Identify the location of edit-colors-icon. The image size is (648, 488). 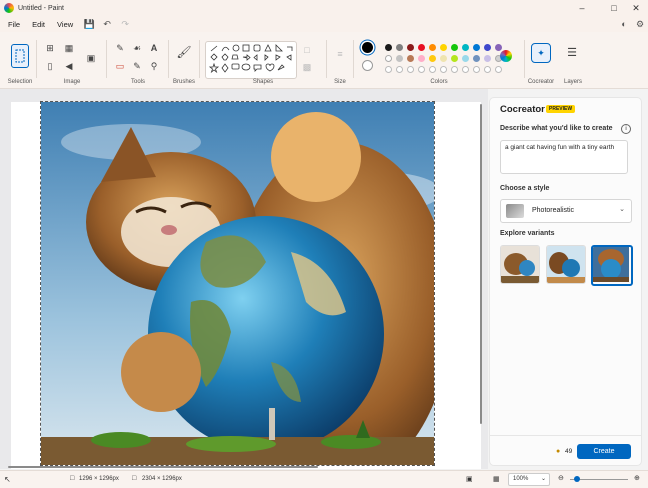
(506, 56).